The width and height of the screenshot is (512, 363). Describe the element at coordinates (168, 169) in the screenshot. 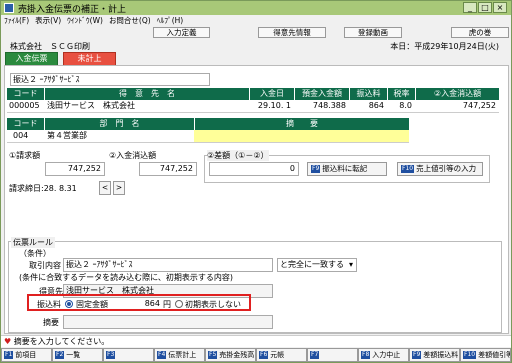

I see `cleared-amount: 747,252` at that location.